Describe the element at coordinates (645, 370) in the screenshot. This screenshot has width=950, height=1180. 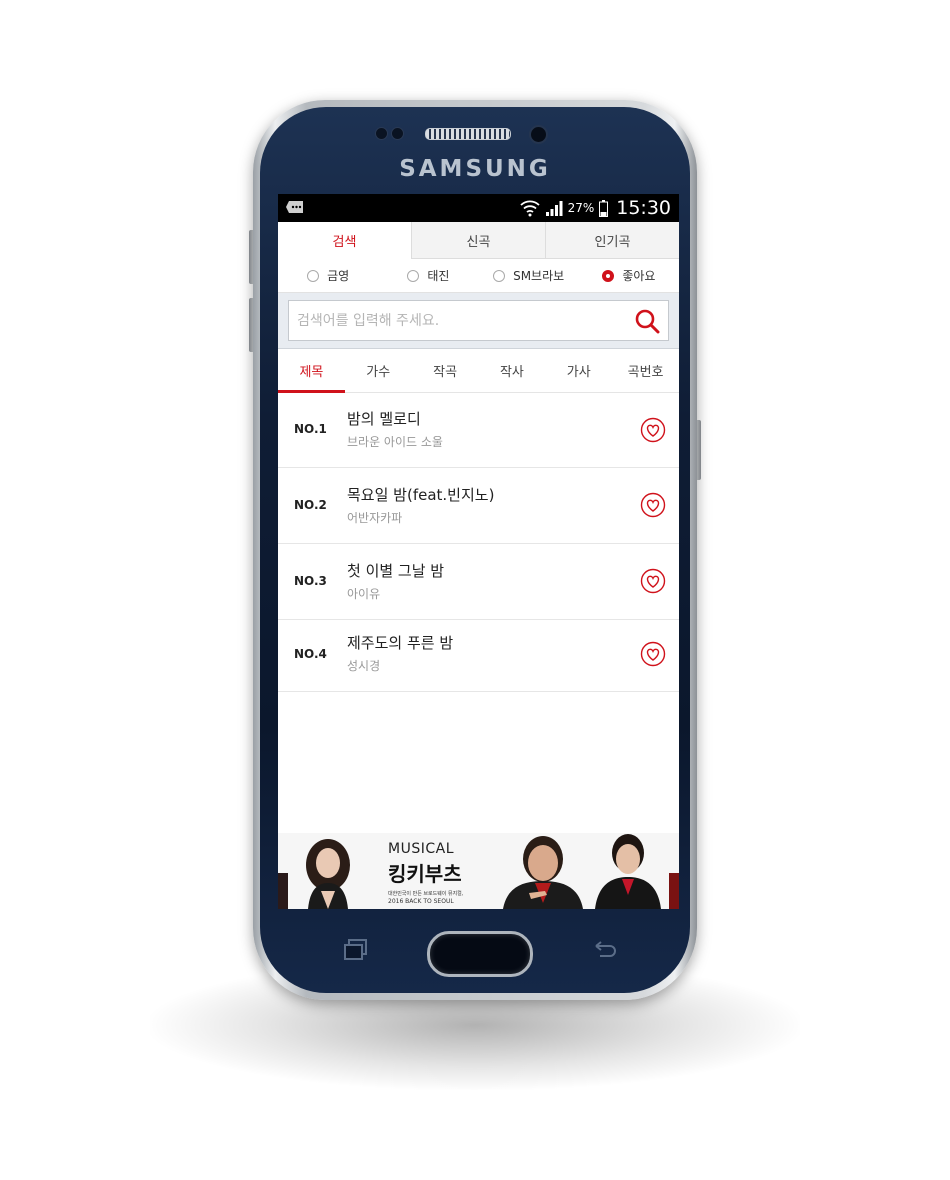
I see `category-song-number: 곡번호` at that location.